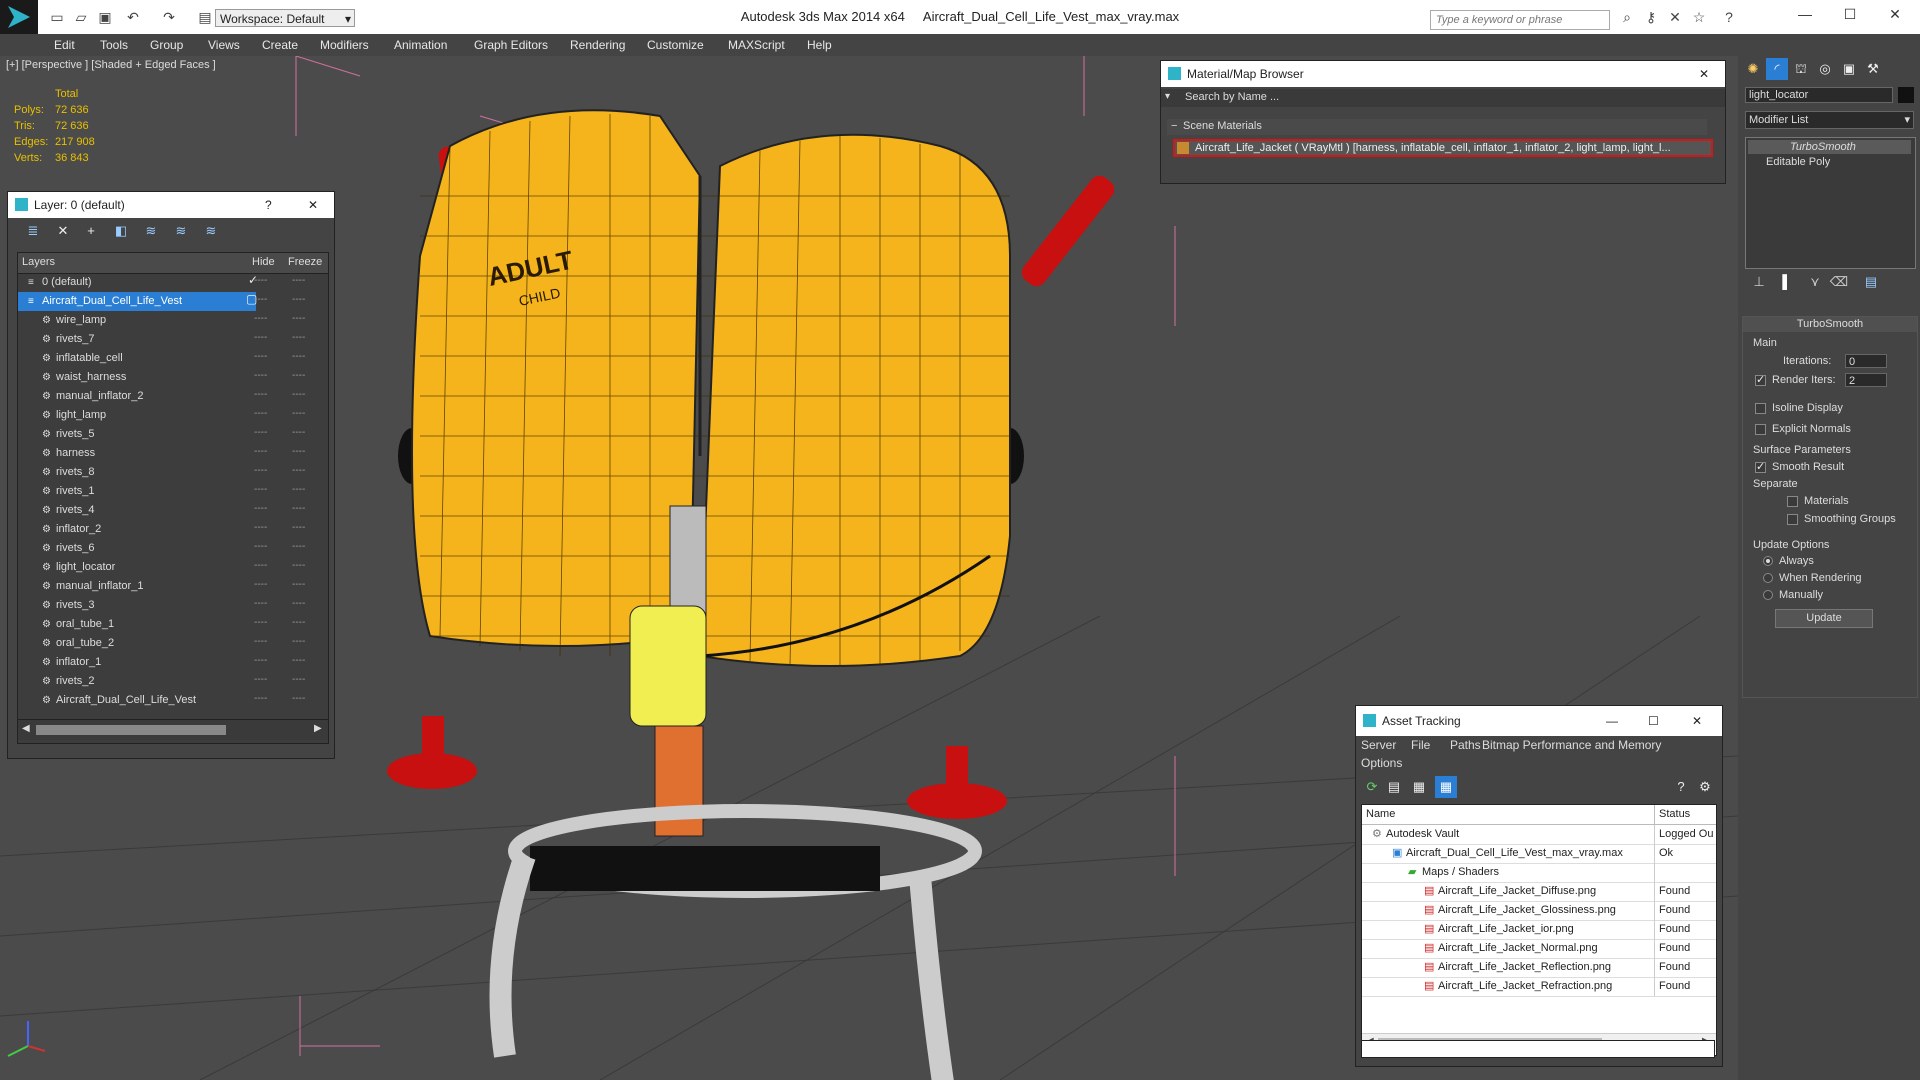 Image resolution: width=1920 pixels, height=1080 pixels. I want to click on star-icon: ☆, so click(1699, 17).